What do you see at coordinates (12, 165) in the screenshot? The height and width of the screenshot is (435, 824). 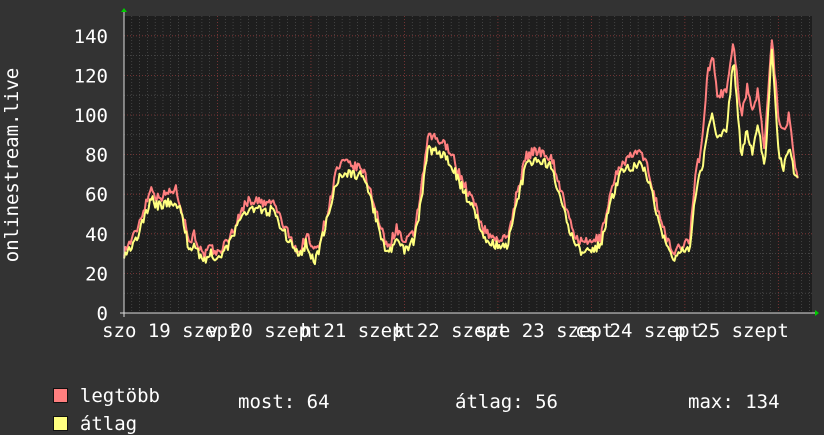 I see `y-axis-label: onlinestream.live` at bounding box center [12, 165].